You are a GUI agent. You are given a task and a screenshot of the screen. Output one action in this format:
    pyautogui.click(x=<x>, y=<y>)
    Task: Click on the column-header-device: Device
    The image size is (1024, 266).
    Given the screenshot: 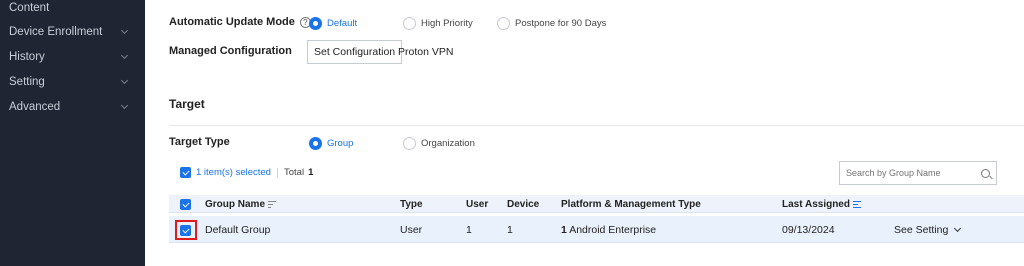 What is the action you would take?
    pyautogui.click(x=523, y=204)
    